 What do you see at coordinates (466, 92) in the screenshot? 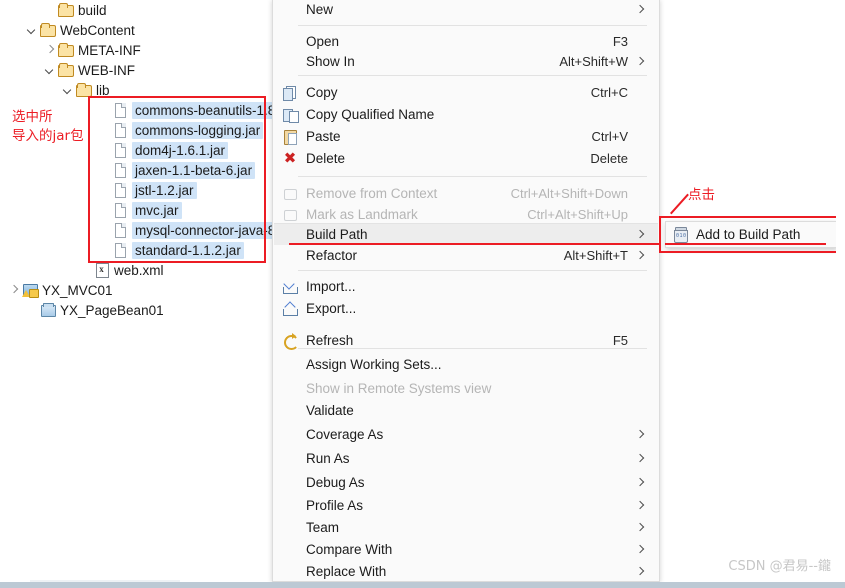
I see `menu-item: Copy Ctrl+C` at bounding box center [466, 92].